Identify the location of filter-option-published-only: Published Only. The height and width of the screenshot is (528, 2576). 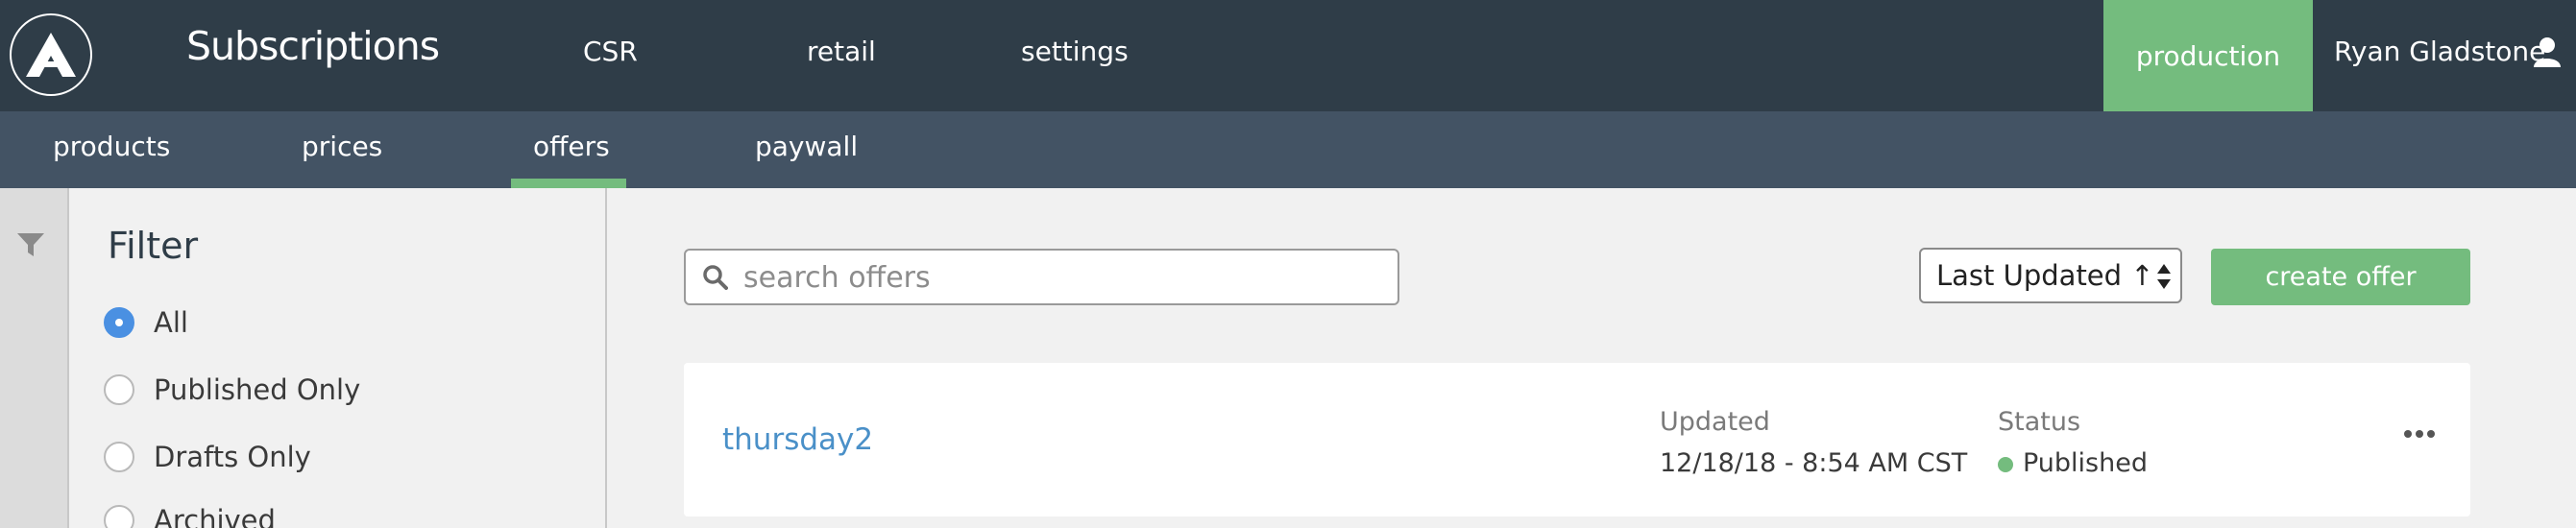
(232, 389).